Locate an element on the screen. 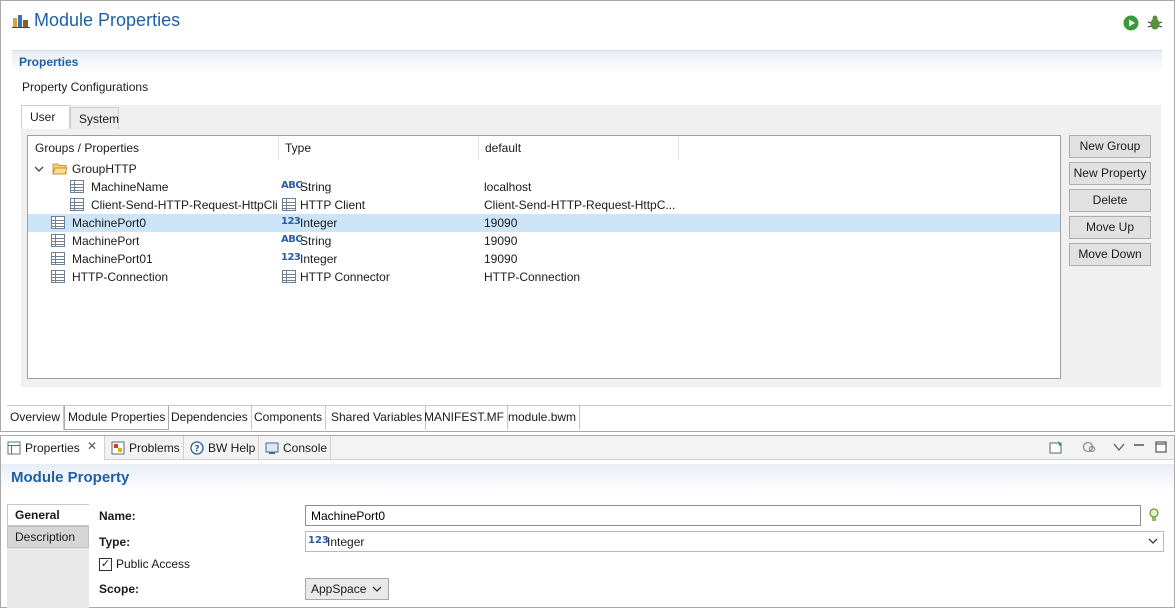 This screenshot has width=1175, height=608. name-label: Name: is located at coordinates (117, 516).